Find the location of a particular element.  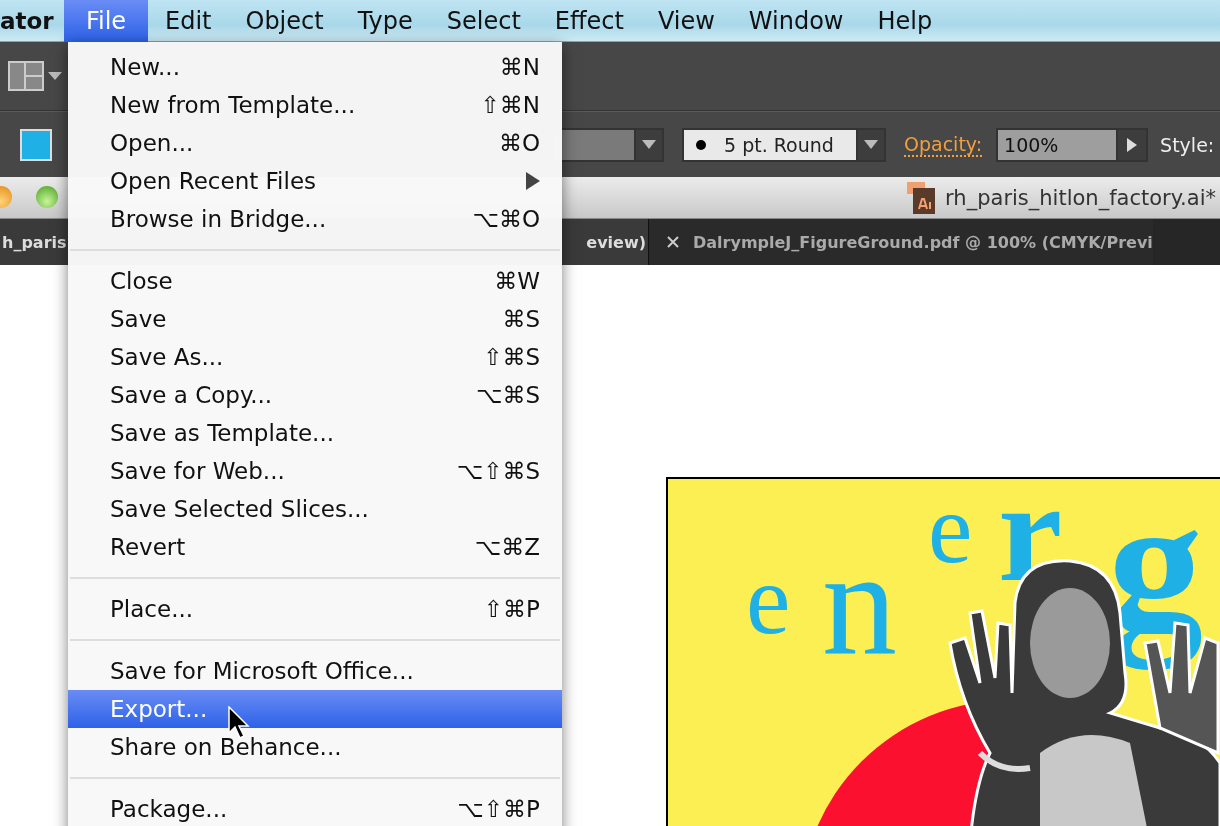

shortcut-text: ⌥⌘Z is located at coordinates (507, 547).